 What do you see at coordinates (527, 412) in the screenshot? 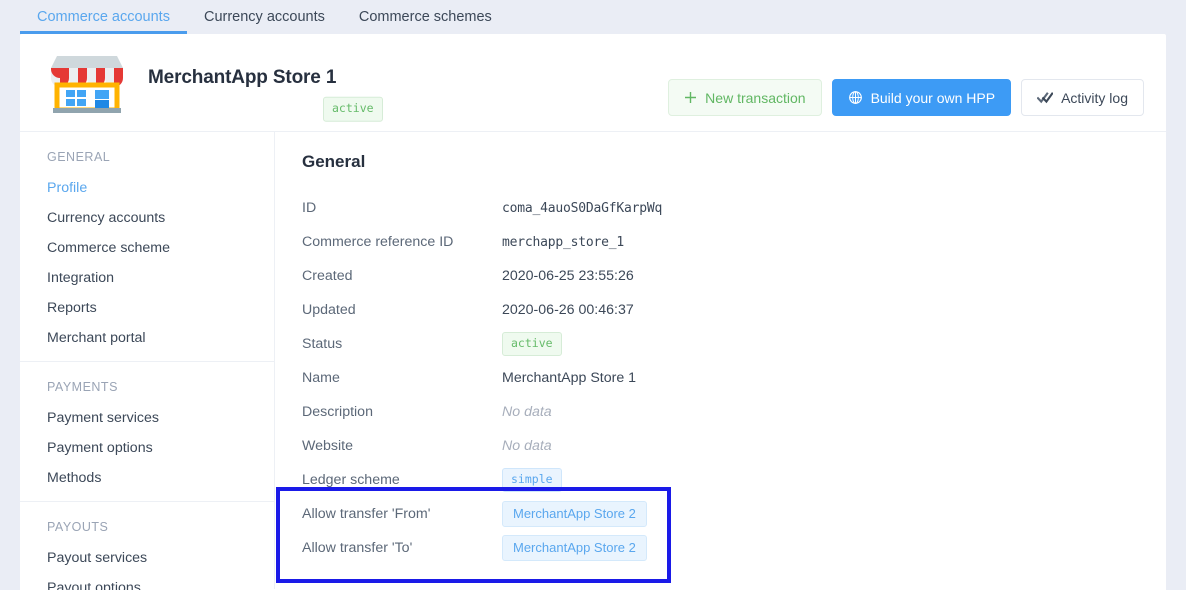
I see `row-value-description: No data` at bounding box center [527, 412].